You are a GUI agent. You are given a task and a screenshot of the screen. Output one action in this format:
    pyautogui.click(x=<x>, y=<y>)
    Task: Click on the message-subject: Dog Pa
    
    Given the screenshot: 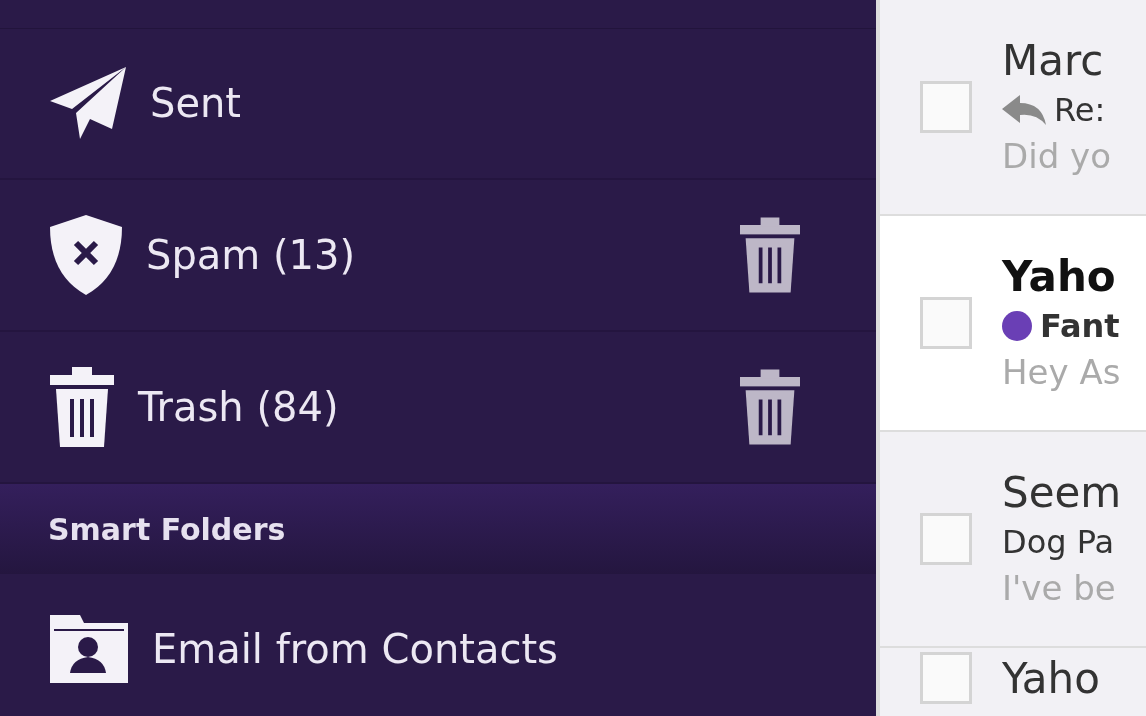 What is the action you would take?
    pyautogui.click(x=1058, y=543)
    